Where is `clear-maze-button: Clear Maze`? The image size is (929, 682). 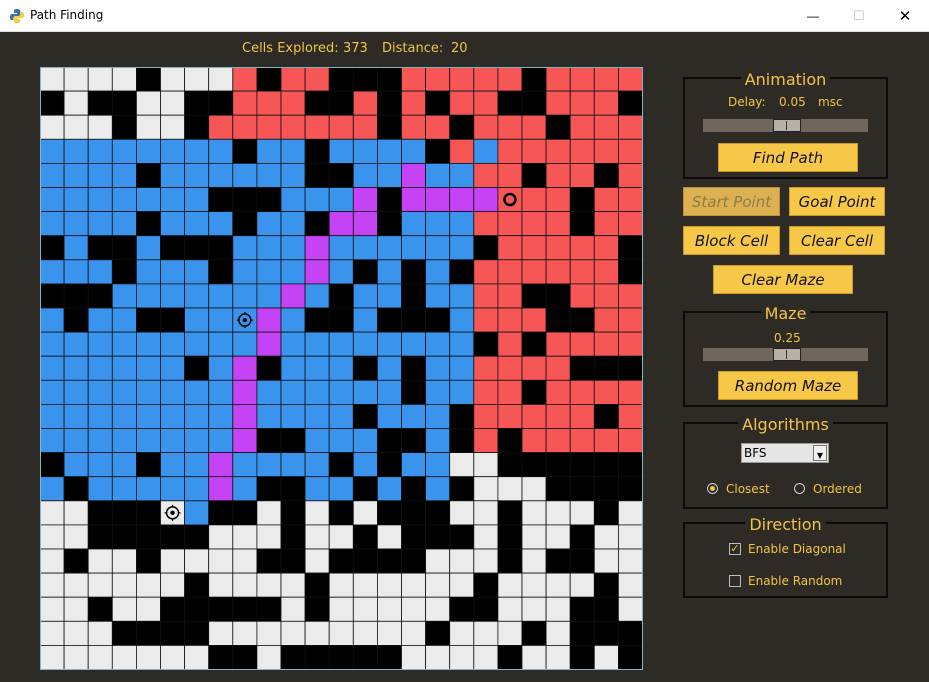 clear-maze-button: Clear Maze is located at coordinates (783, 279).